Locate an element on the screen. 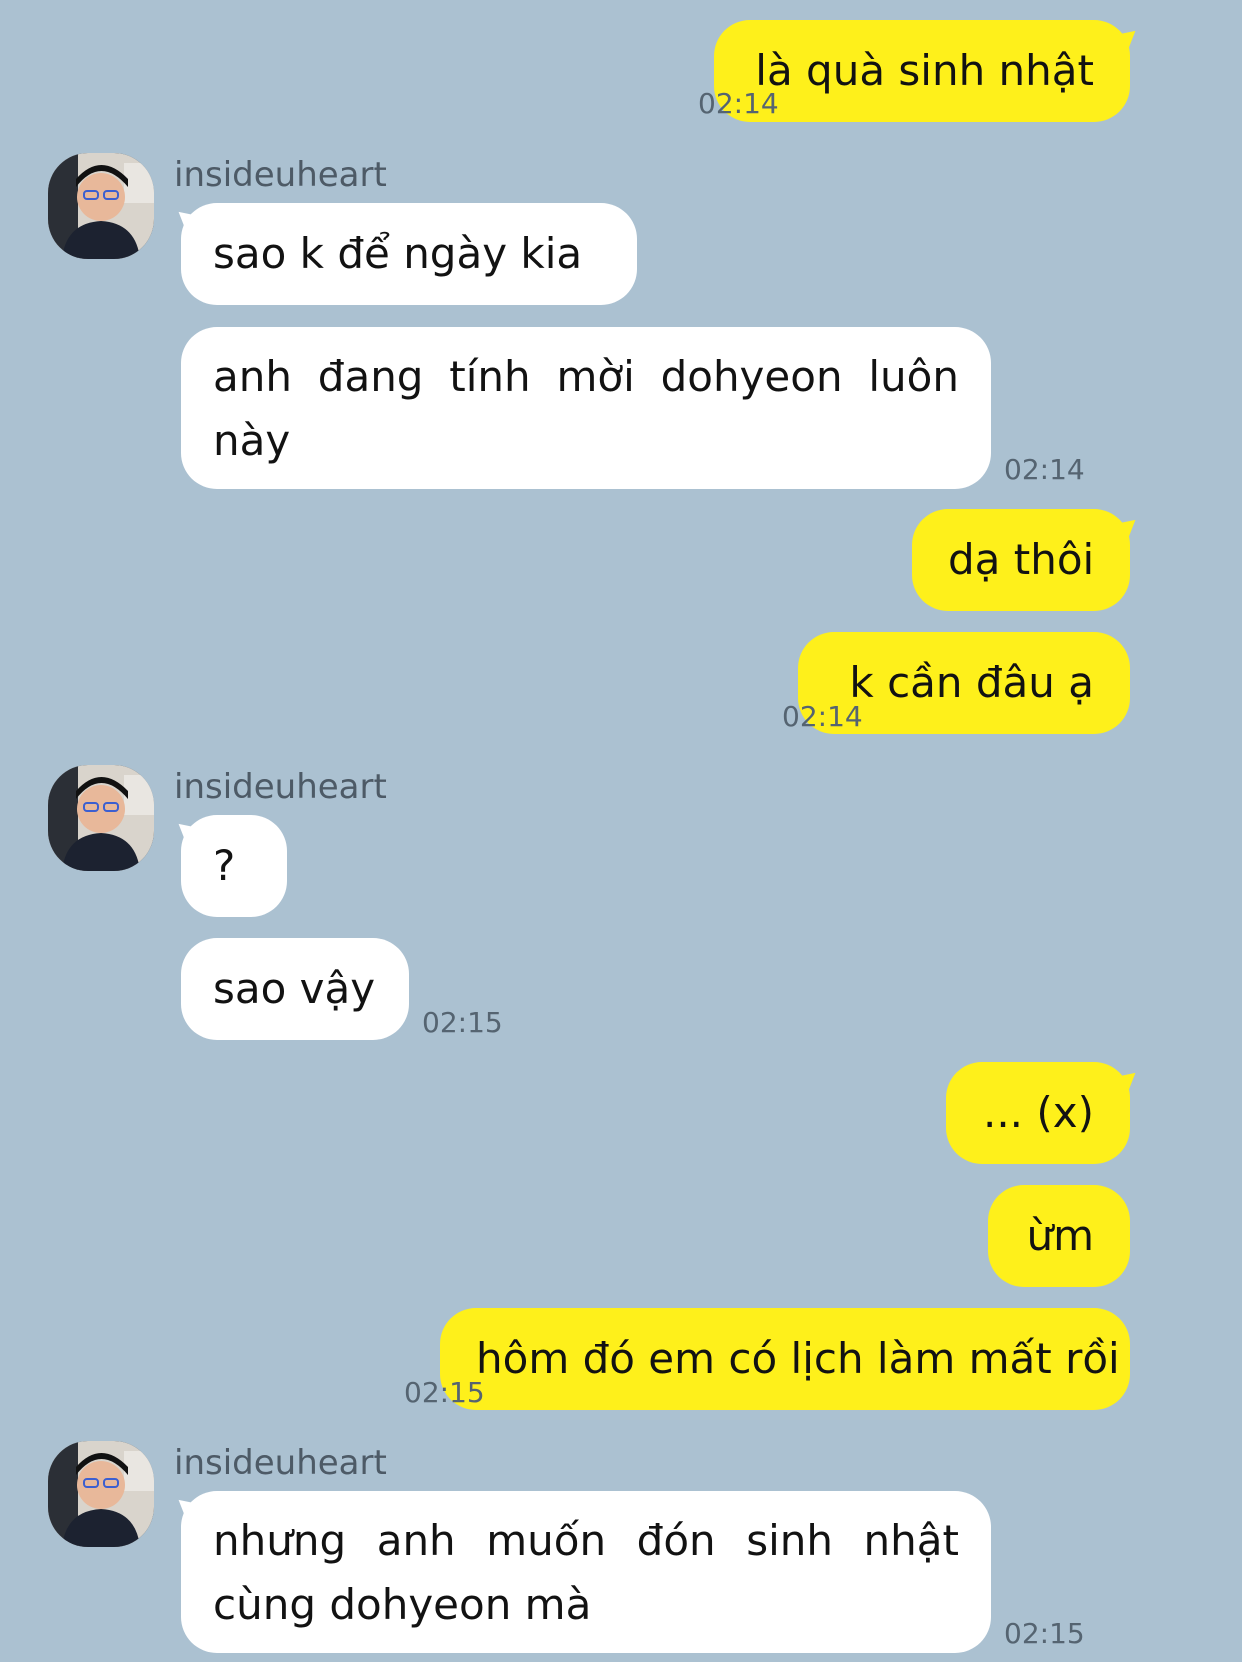 The width and height of the screenshot is (1242, 1662). message-text: sao vậy is located at coordinates (294, 988).